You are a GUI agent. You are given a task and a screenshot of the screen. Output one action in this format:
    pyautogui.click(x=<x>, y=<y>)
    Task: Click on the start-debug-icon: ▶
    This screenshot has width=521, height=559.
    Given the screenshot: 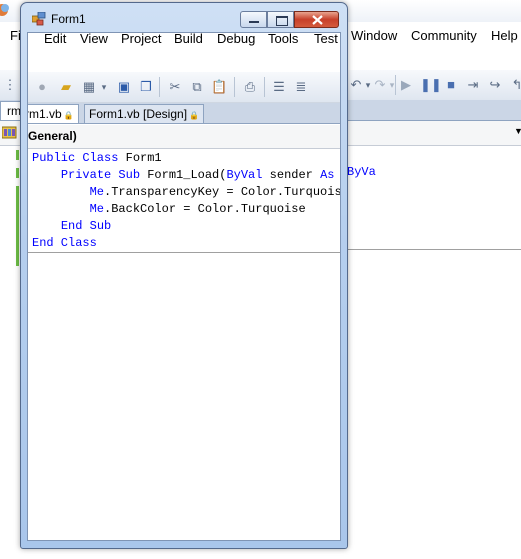 What is the action you would take?
    pyautogui.click(x=406, y=85)
    